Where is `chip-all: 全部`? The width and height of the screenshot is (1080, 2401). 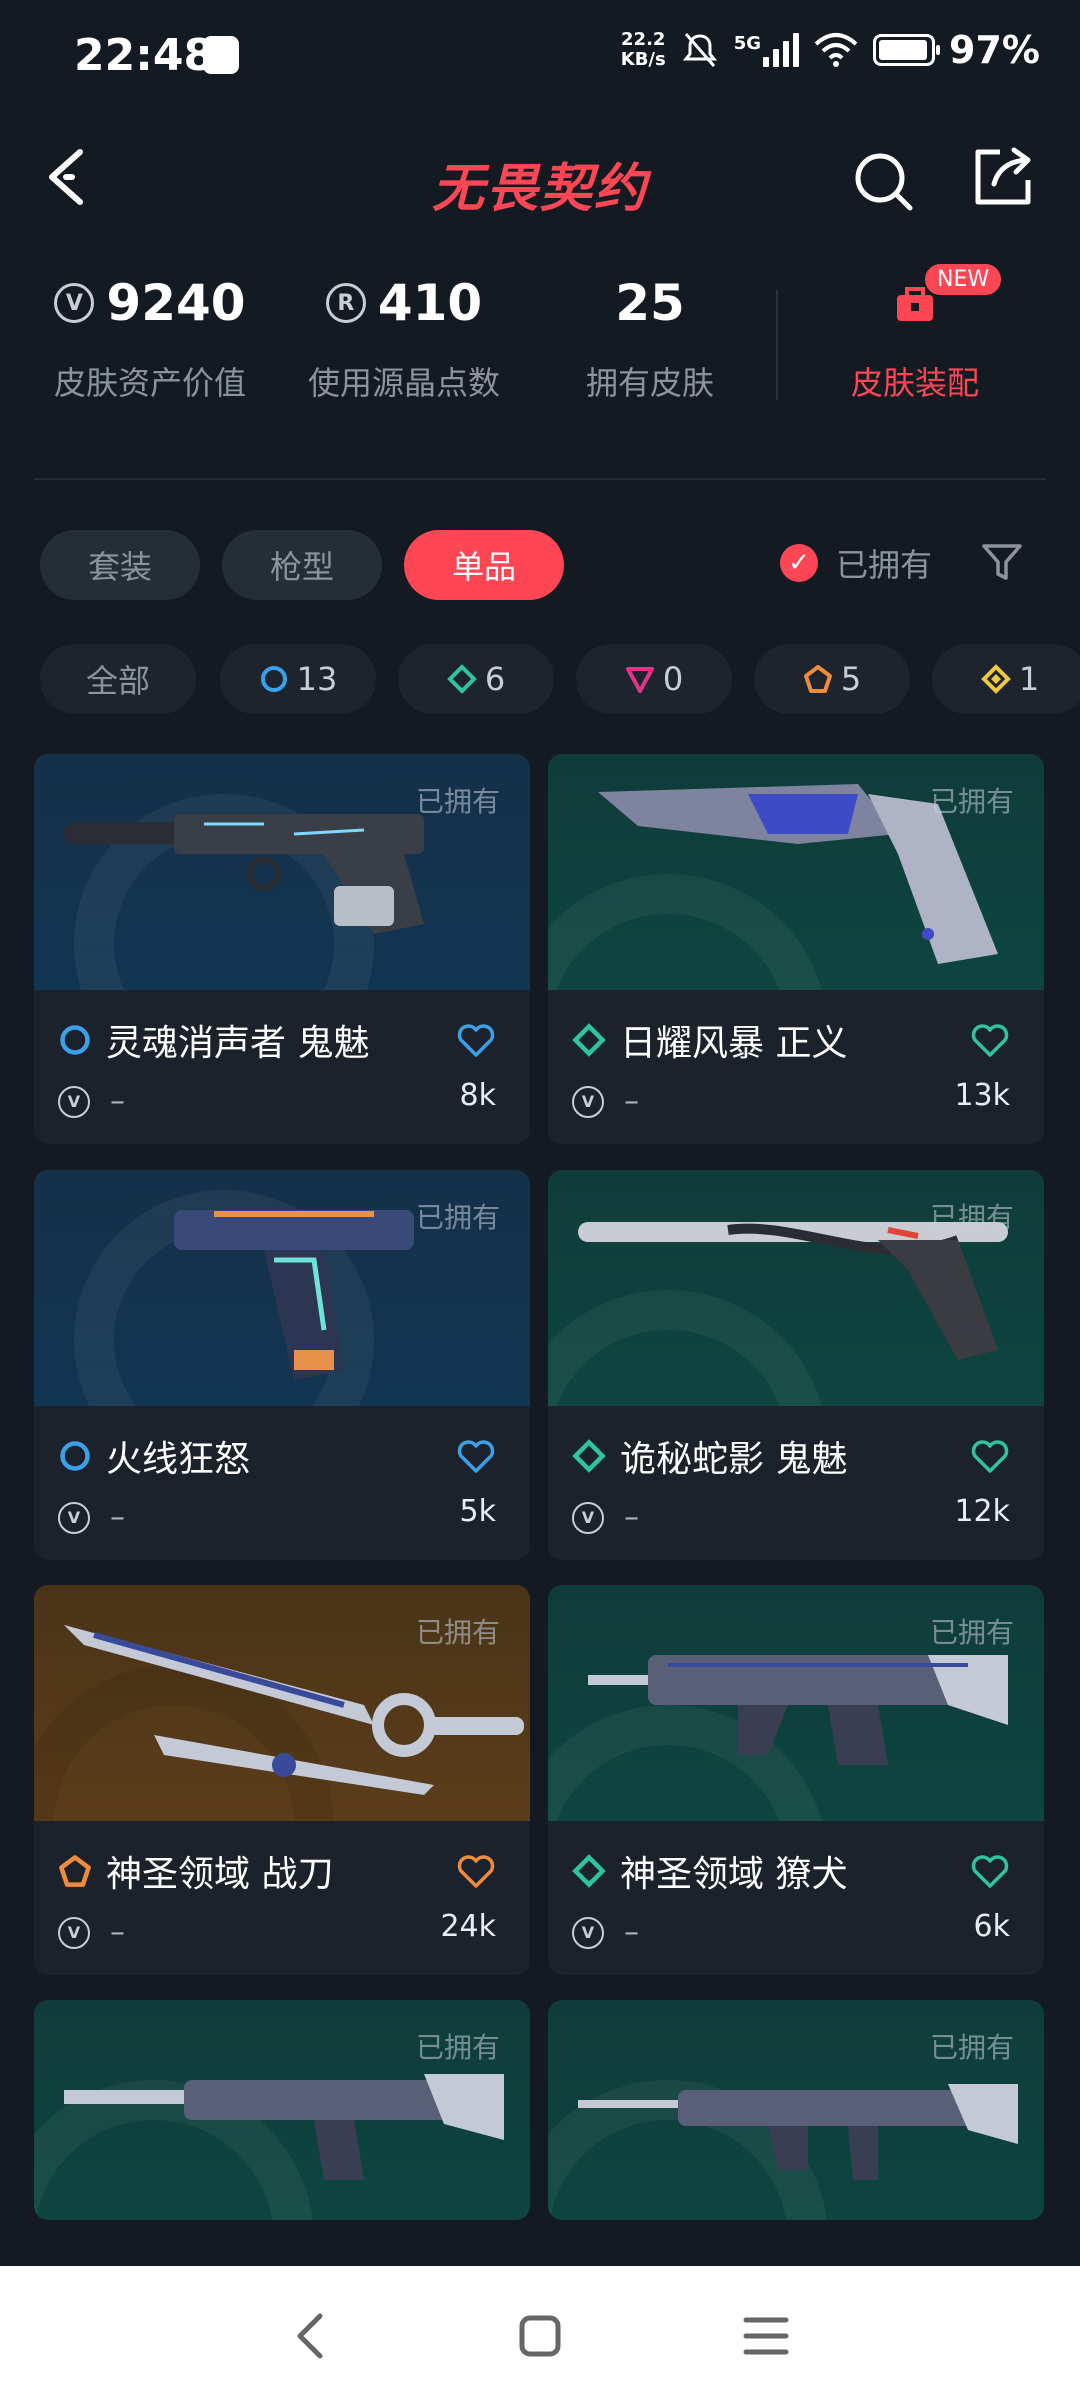
chip-all: 全部 is located at coordinates (118, 679).